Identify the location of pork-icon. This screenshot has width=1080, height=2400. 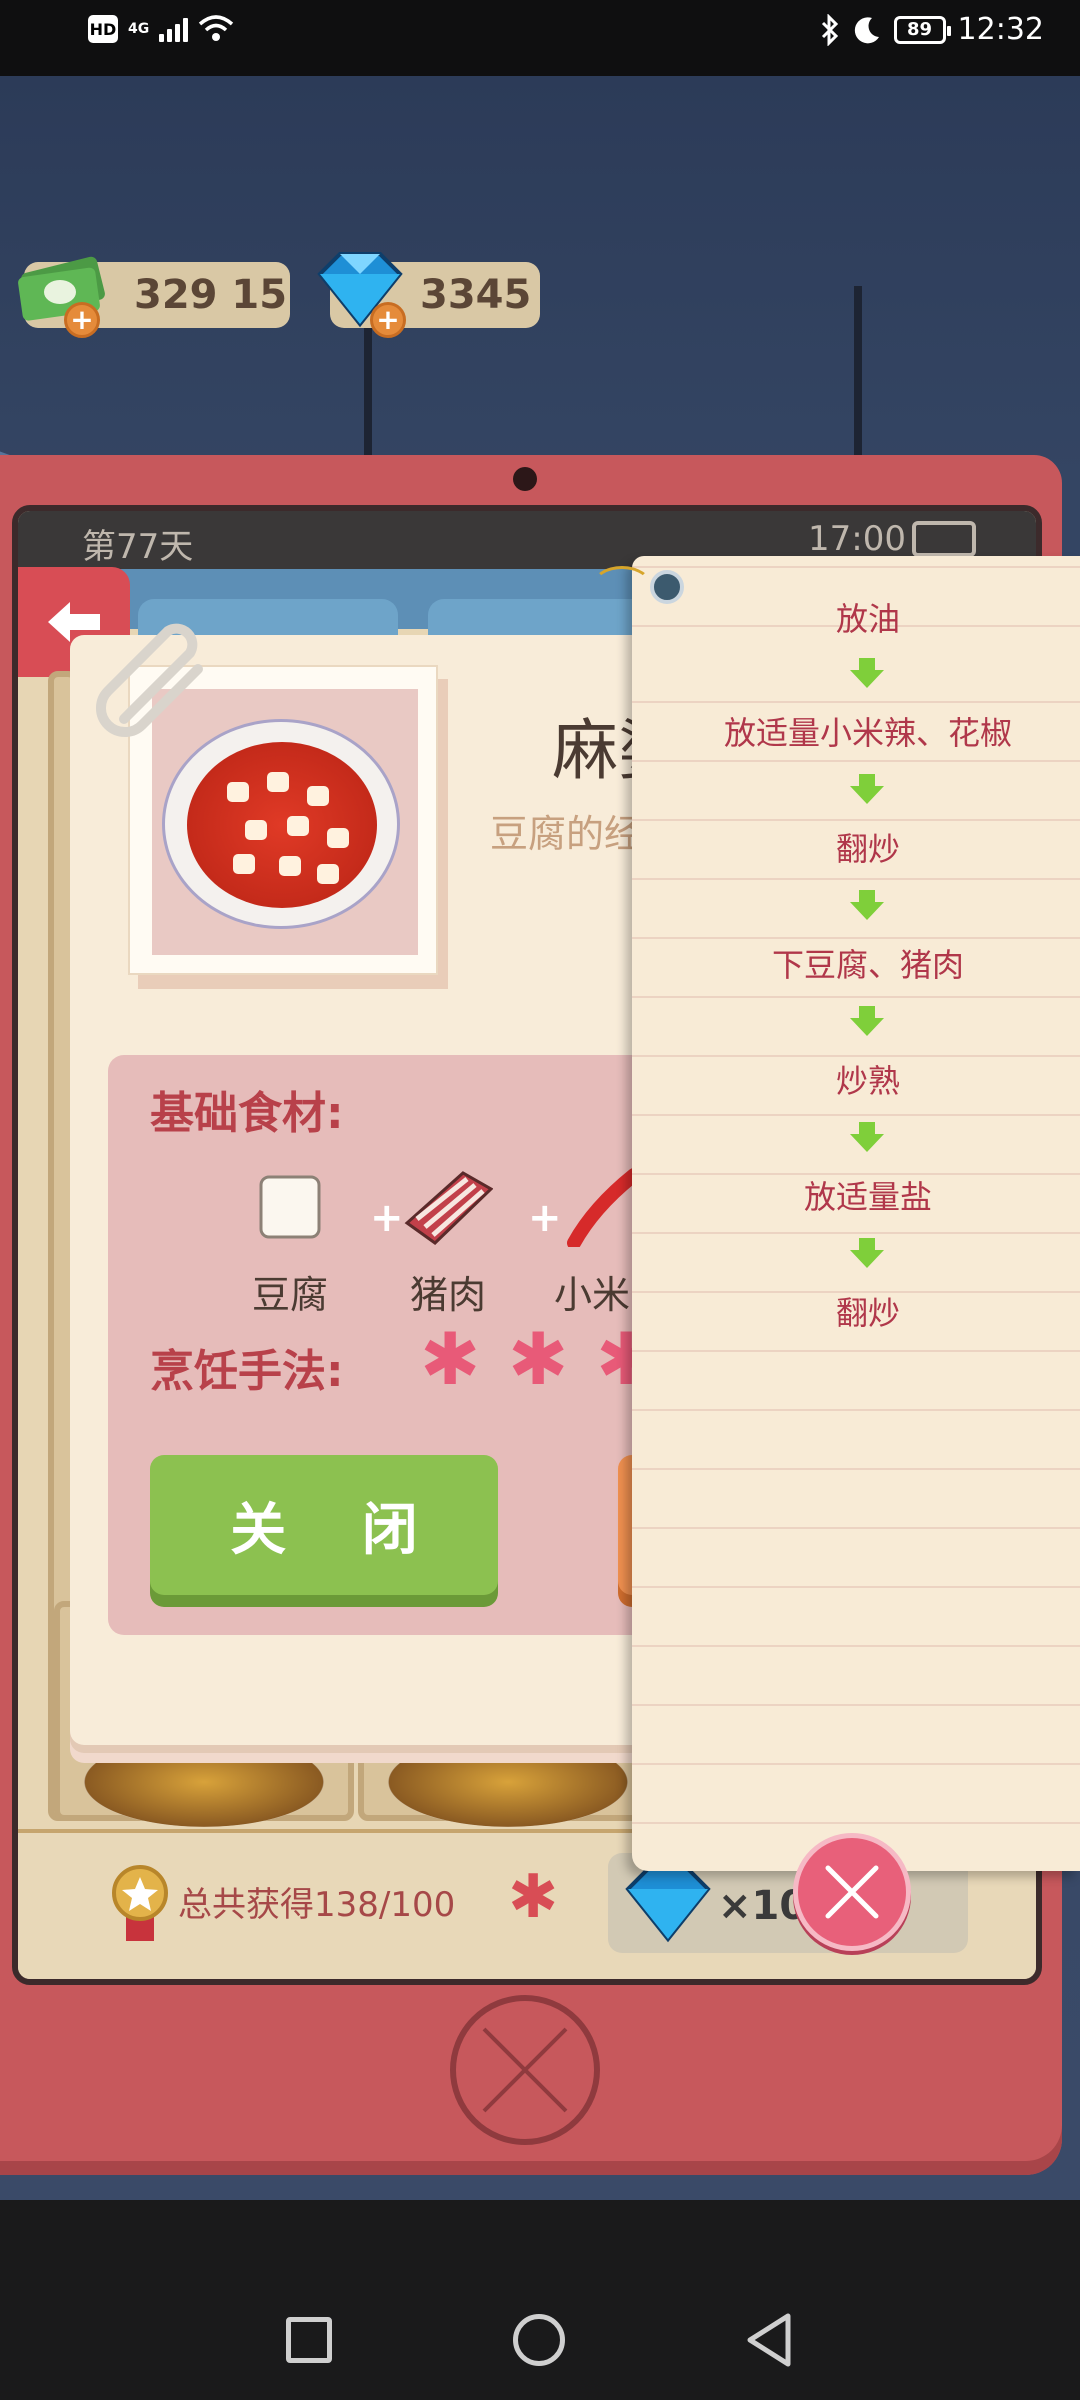
(449, 1208).